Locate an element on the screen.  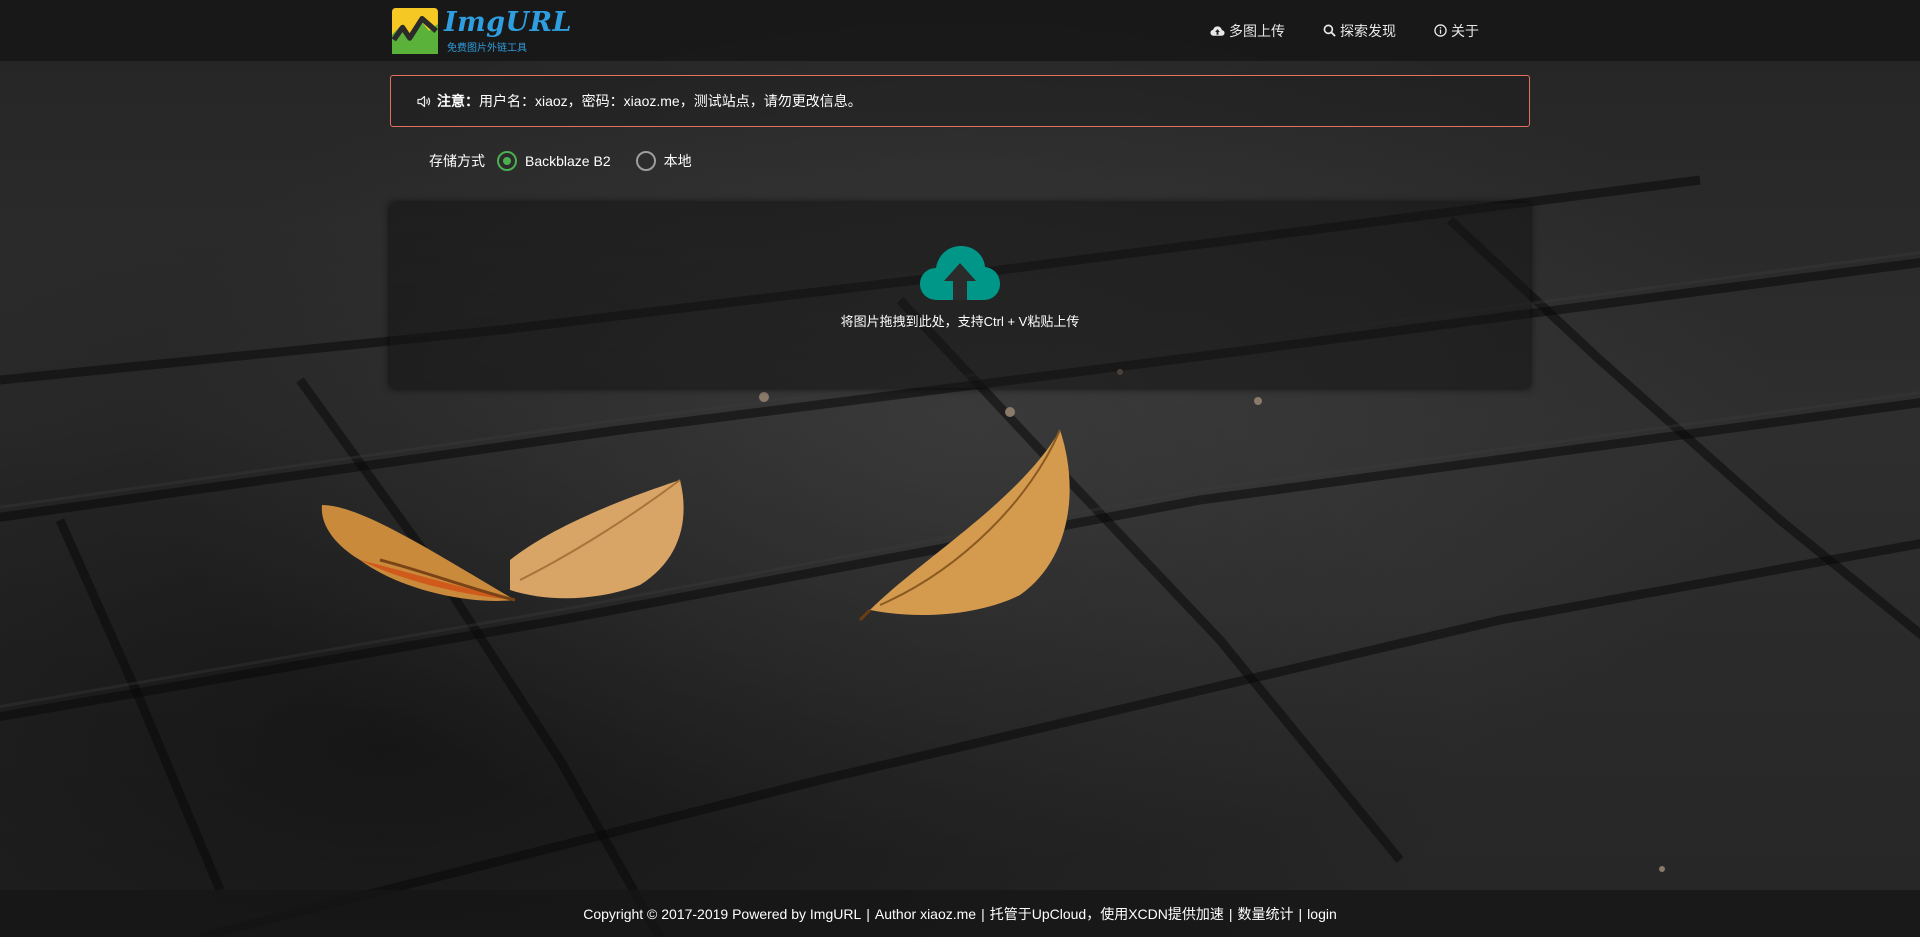
nav-explore-label: 探索发现 is located at coordinates (1368, 30).